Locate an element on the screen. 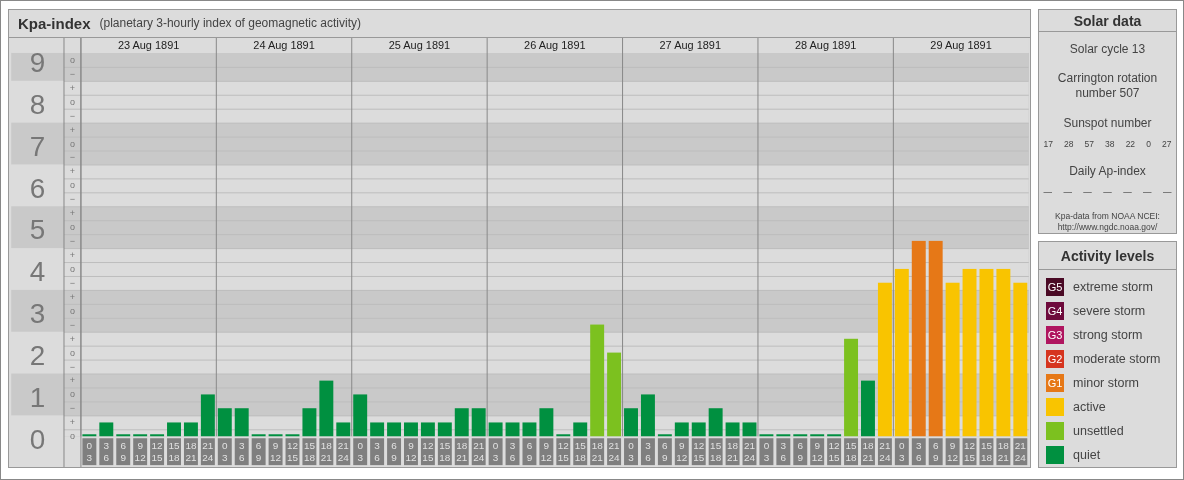  kp-level-label: 8 is located at coordinates (37, 104).